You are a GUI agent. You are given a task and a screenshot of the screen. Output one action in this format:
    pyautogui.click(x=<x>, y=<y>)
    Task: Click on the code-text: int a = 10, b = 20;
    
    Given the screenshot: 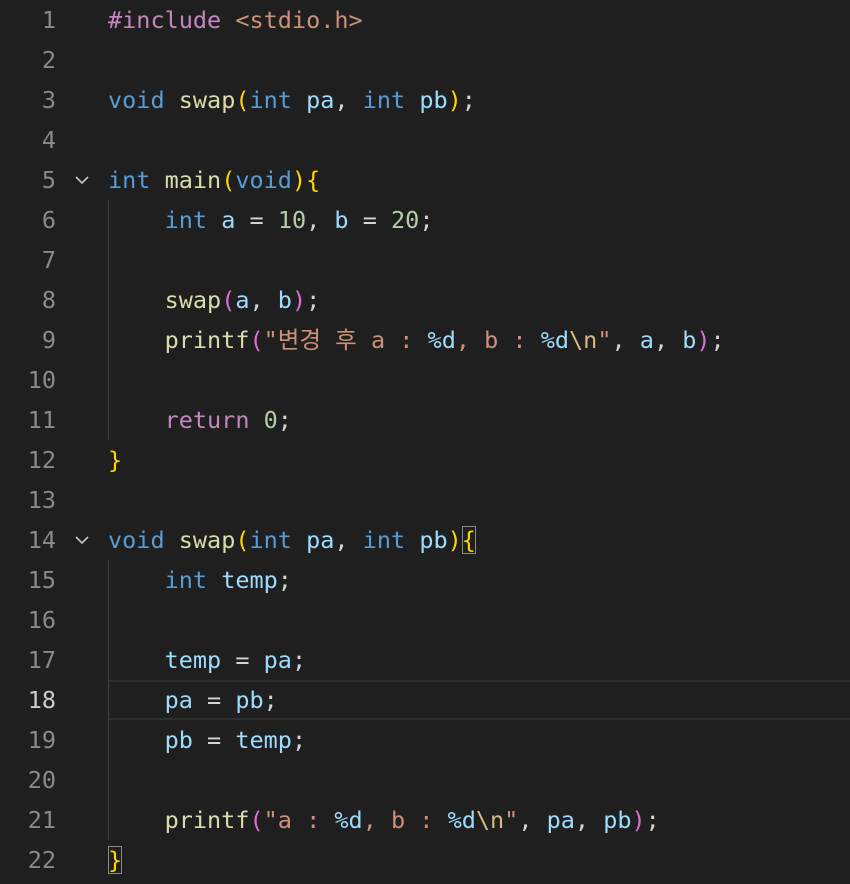 What is the action you would take?
    pyautogui.click(x=271, y=220)
    